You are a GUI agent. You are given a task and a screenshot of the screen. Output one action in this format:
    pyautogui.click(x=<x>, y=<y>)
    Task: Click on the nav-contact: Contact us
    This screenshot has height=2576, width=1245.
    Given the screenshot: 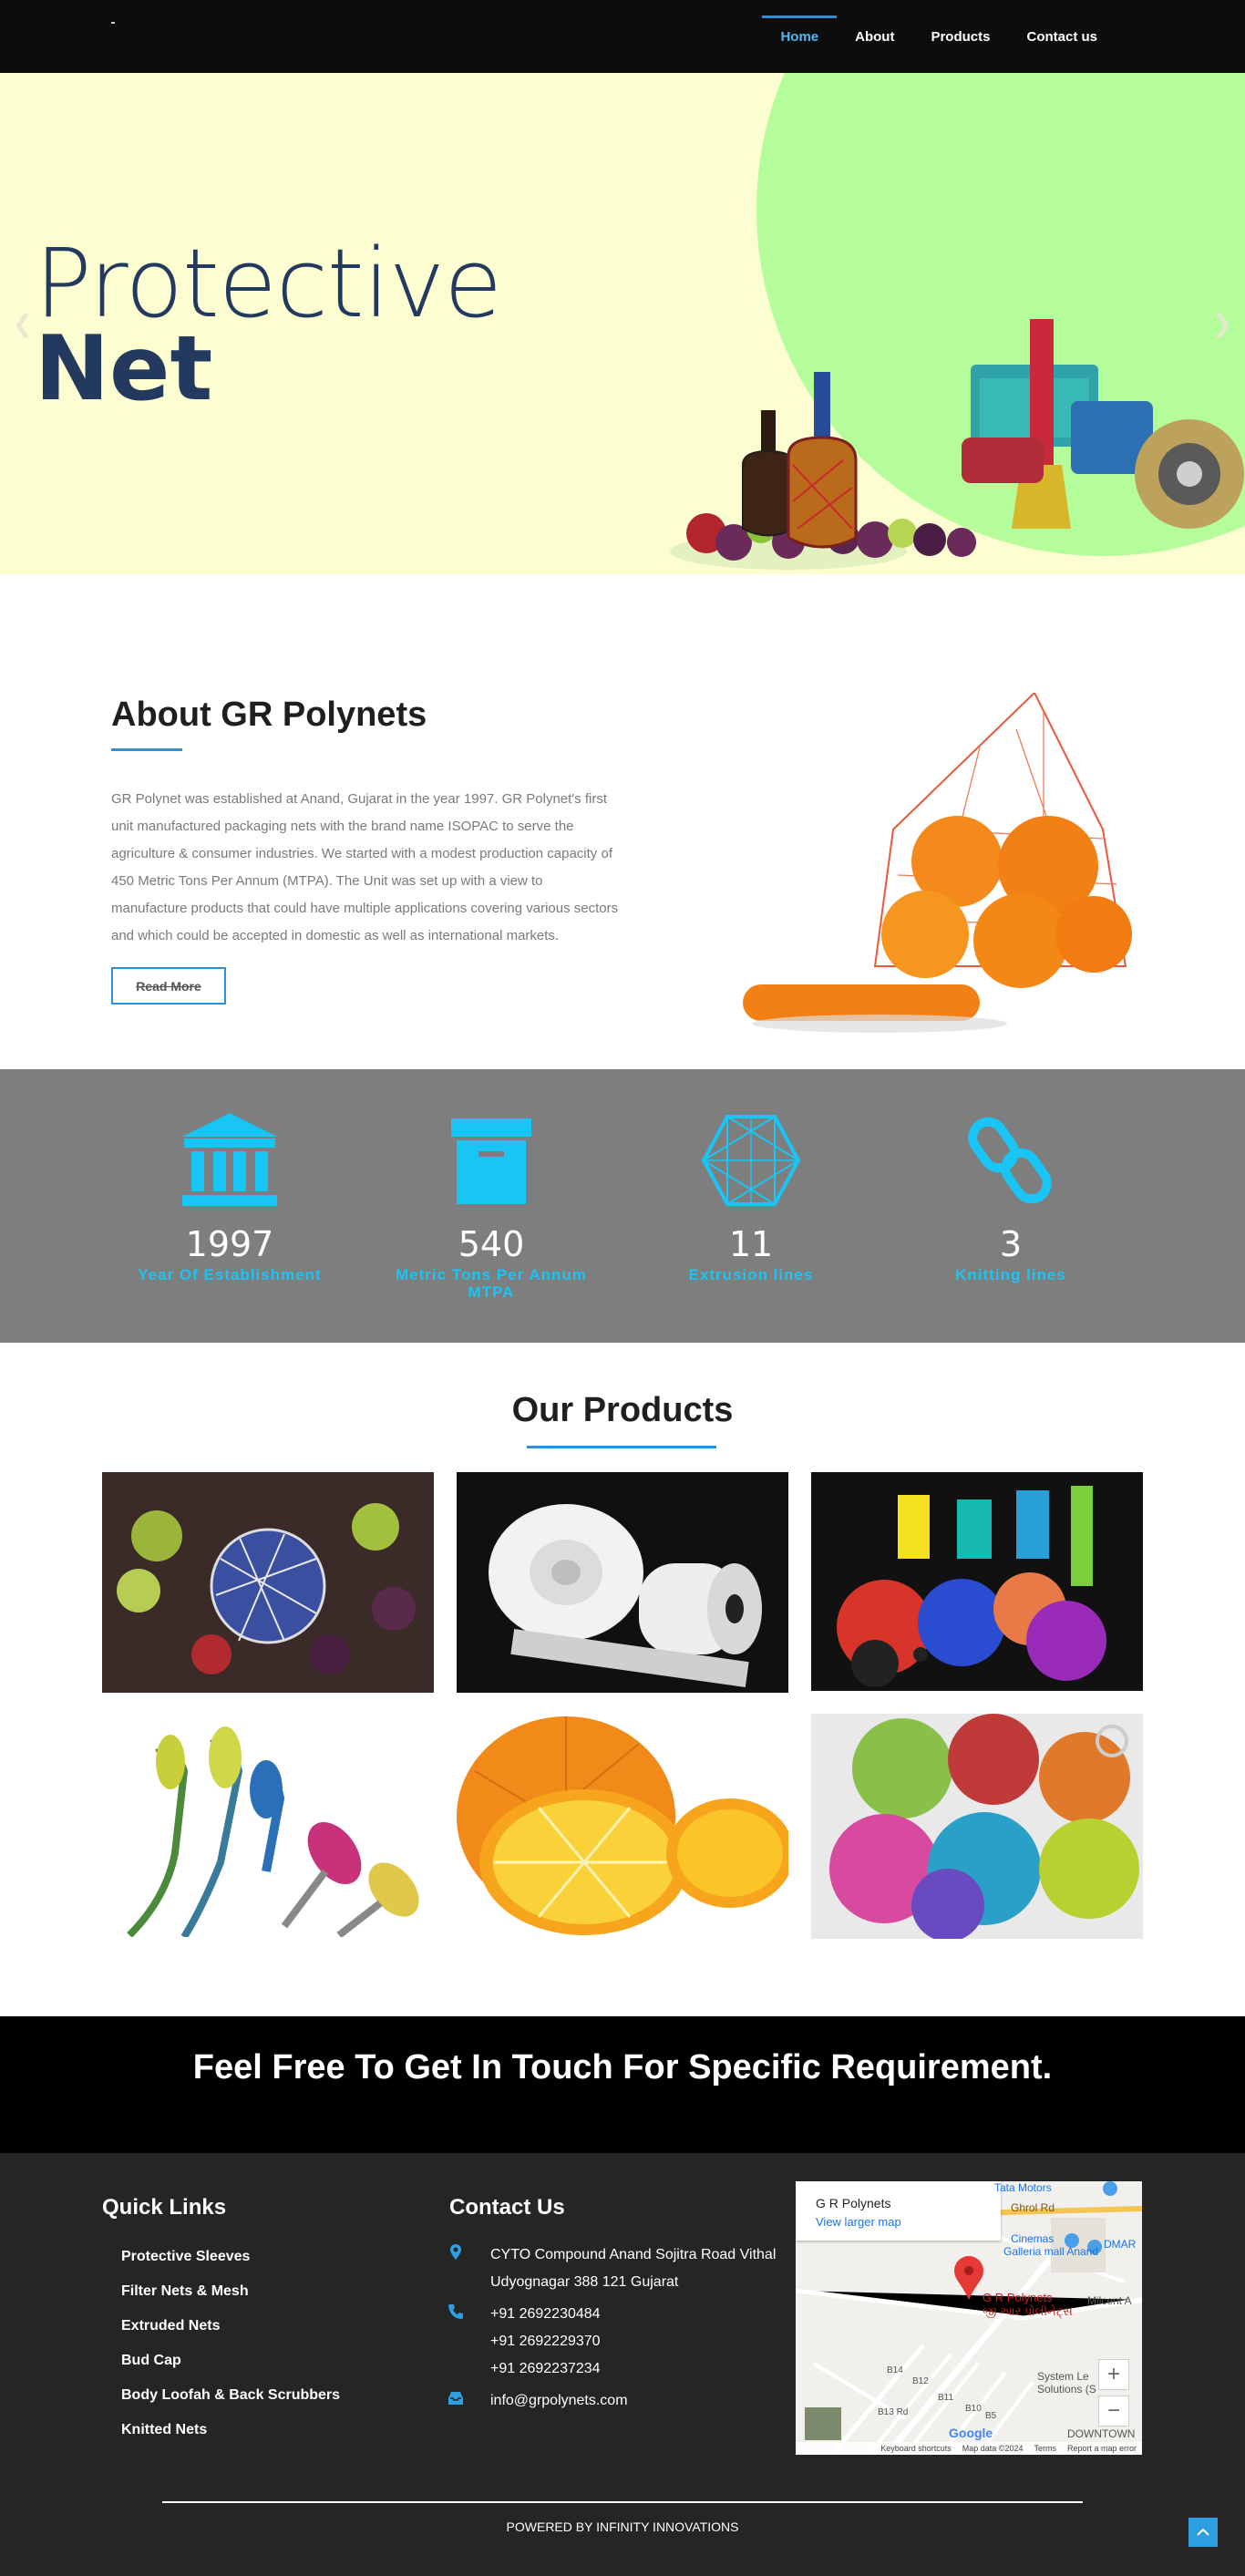 What is the action you would take?
    pyautogui.click(x=1062, y=36)
    